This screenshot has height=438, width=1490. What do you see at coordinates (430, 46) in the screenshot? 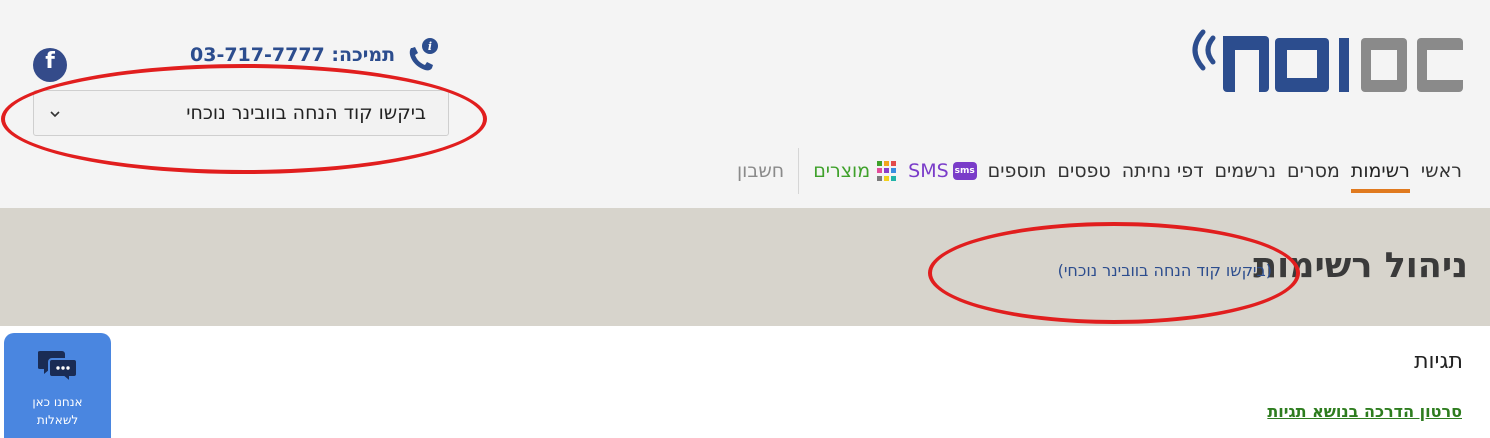
I see `svg-text: i` at bounding box center [430, 46].